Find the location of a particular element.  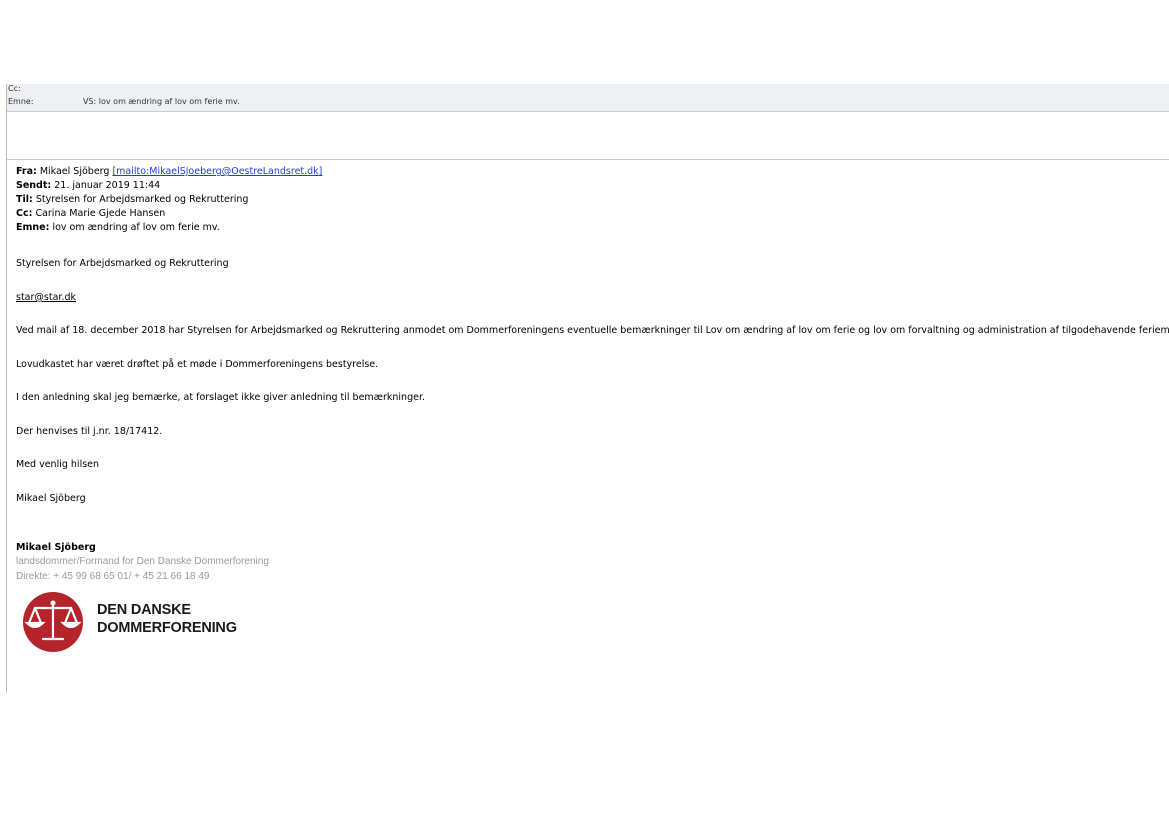

quoted-subject: Emne: lov om ændring af lov om ferie mv. is located at coordinates (118, 227).